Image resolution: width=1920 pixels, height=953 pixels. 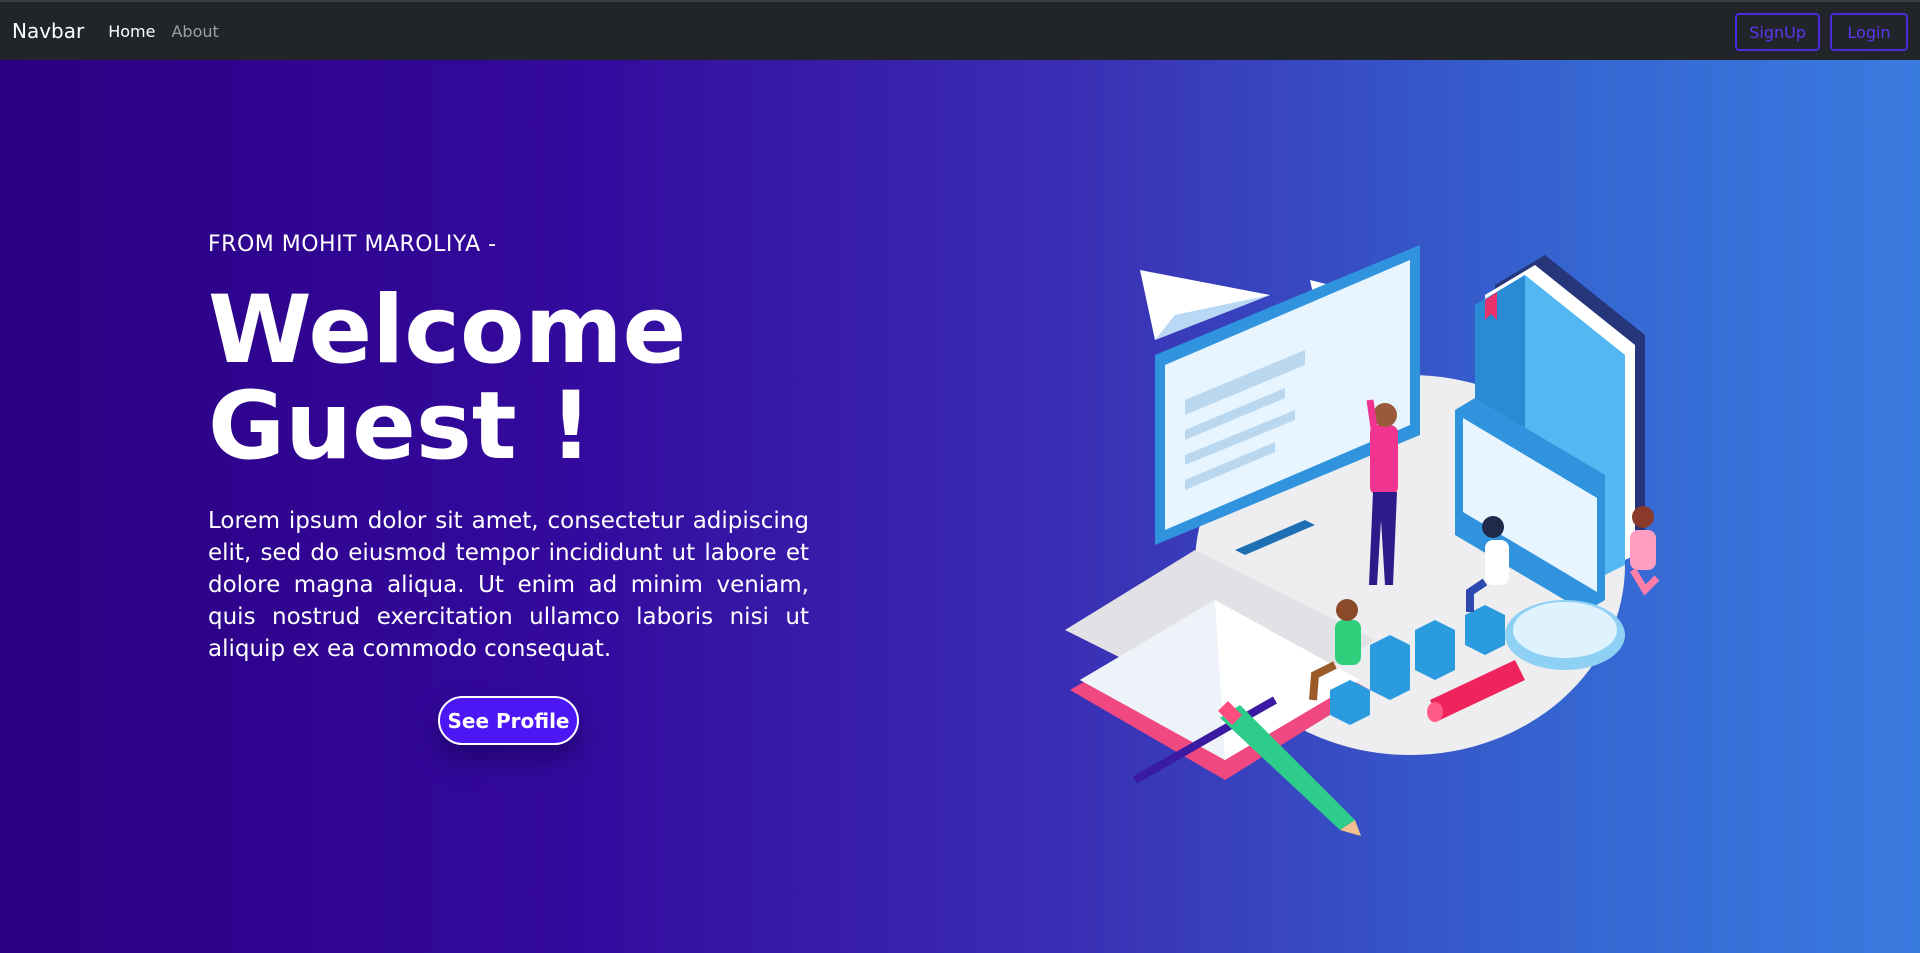 What do you see at coordinates (400, 426) in the screenshot?
I see `hero-title-line2: Guest !` at bounding box center [400, 426].